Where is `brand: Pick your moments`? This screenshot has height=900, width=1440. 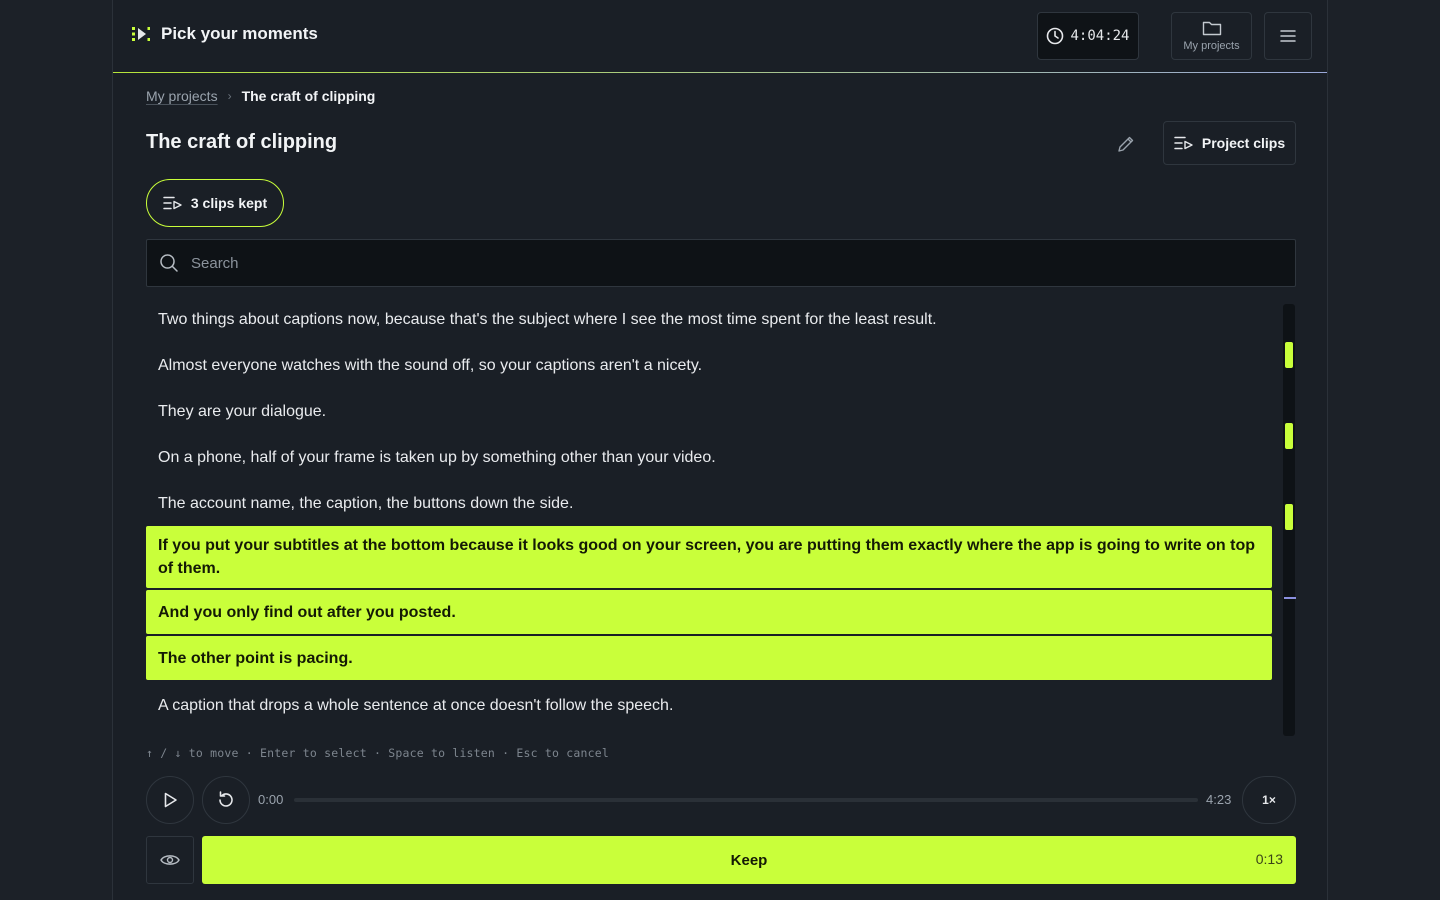 brand: Pick your moments is located at coordinates (224, 34).